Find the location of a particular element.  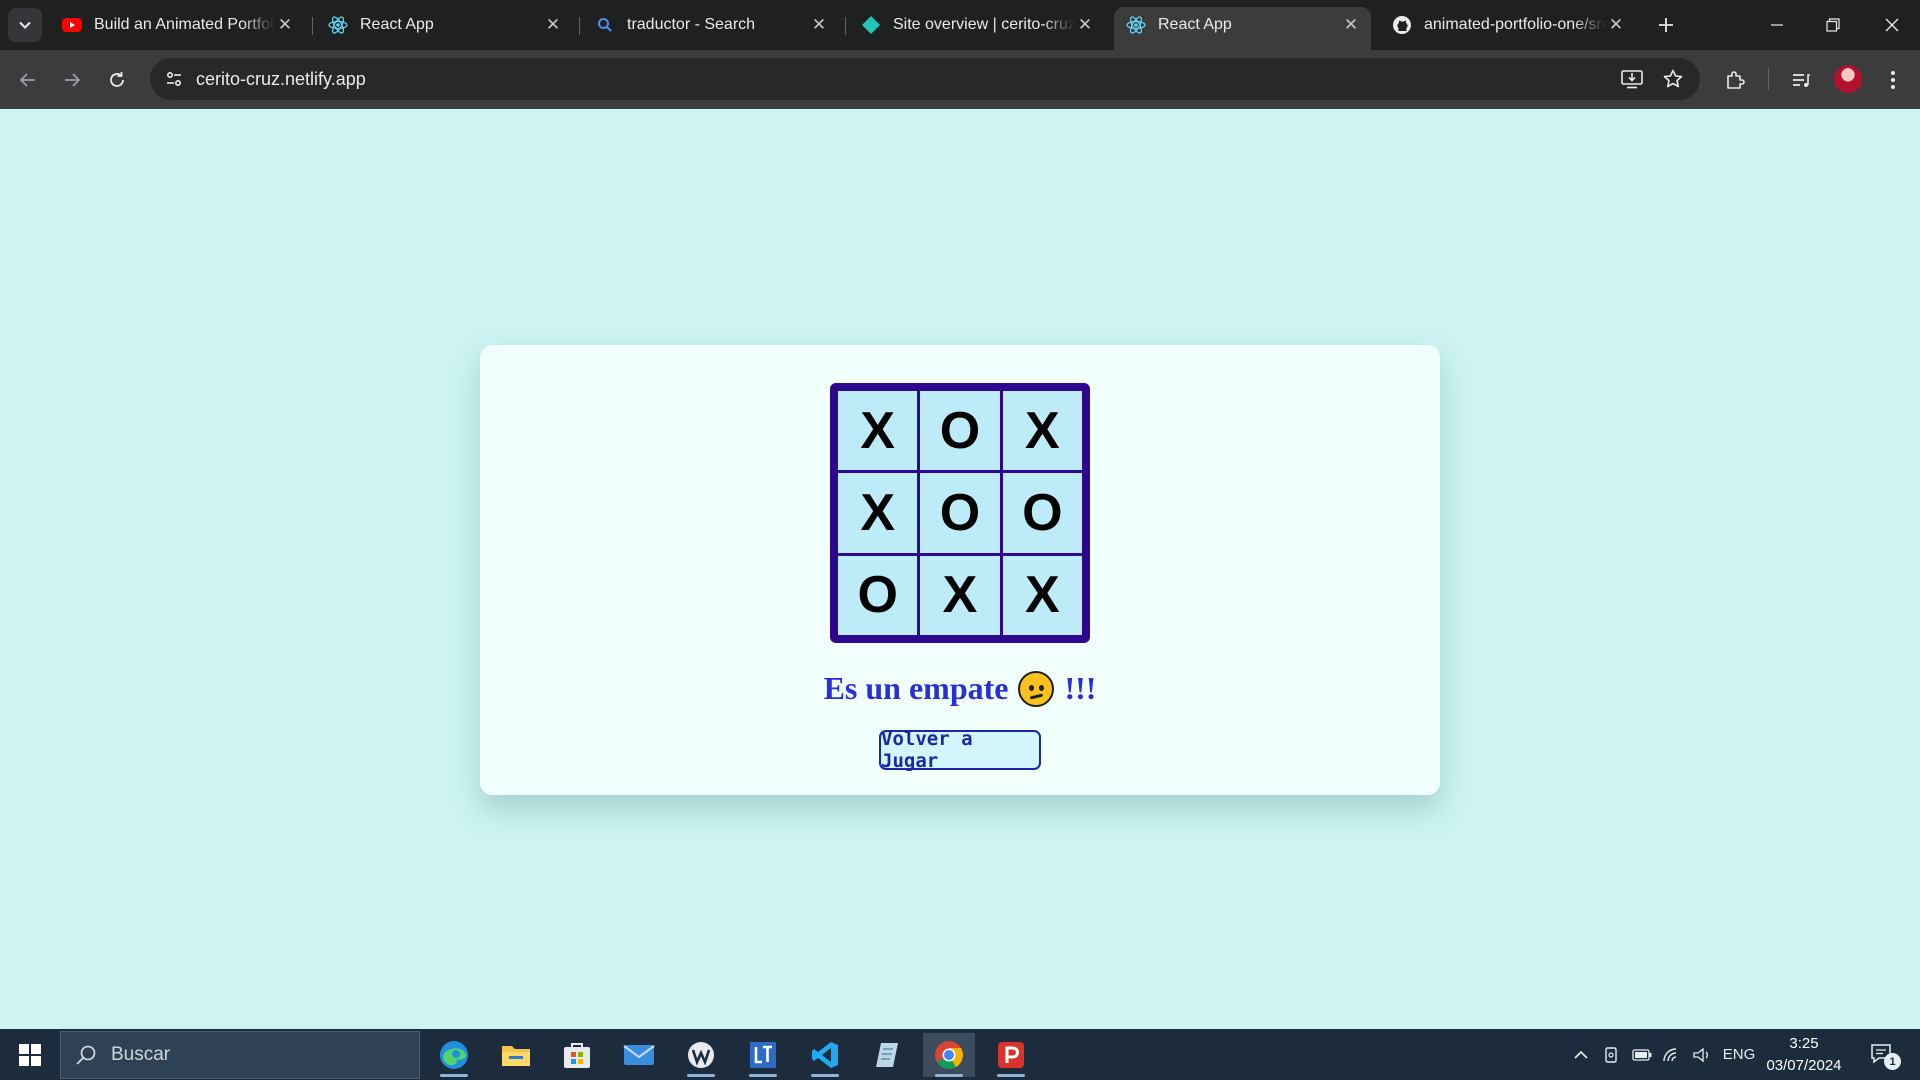

minimize-button is located at coordinates (1777, 25).